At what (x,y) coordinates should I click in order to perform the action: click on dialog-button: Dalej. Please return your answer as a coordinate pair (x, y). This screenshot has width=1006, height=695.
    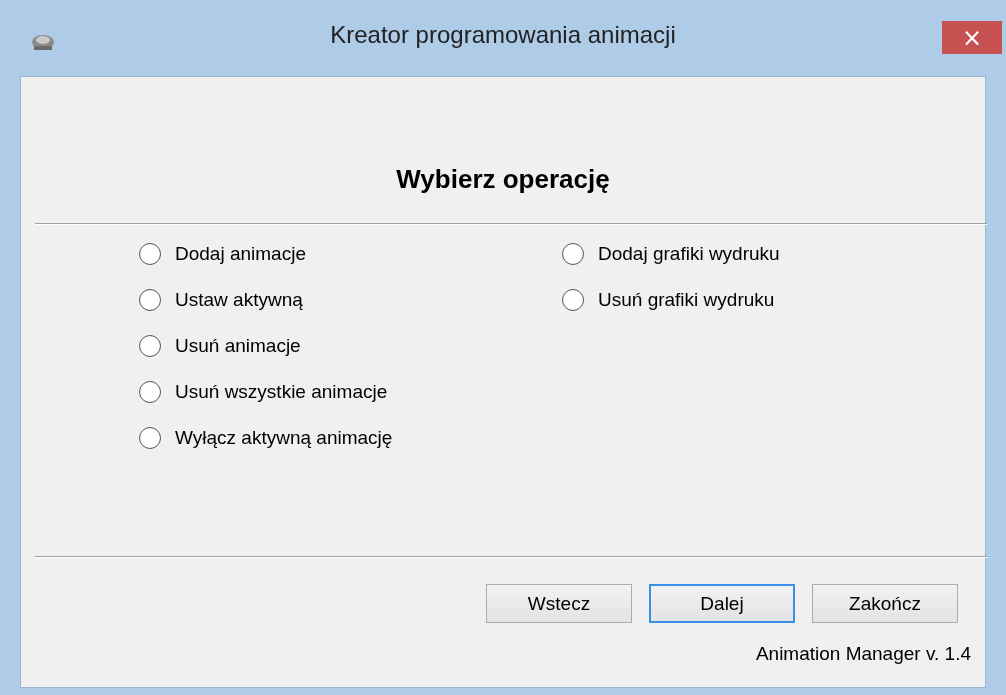
    Looking at the image, I should click on (722, 603).